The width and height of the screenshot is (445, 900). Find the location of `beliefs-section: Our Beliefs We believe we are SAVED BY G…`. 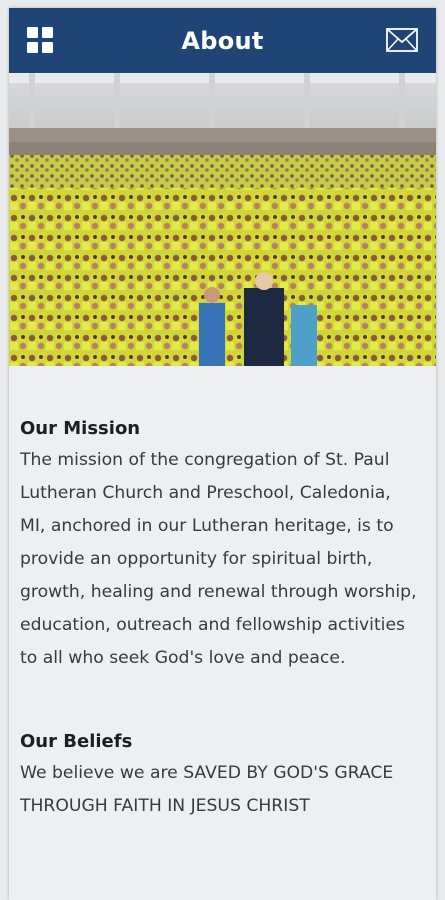

beliefs-section: Our Beliefs We believe we are SAVED BY G… is located at coordinates (220, 775).